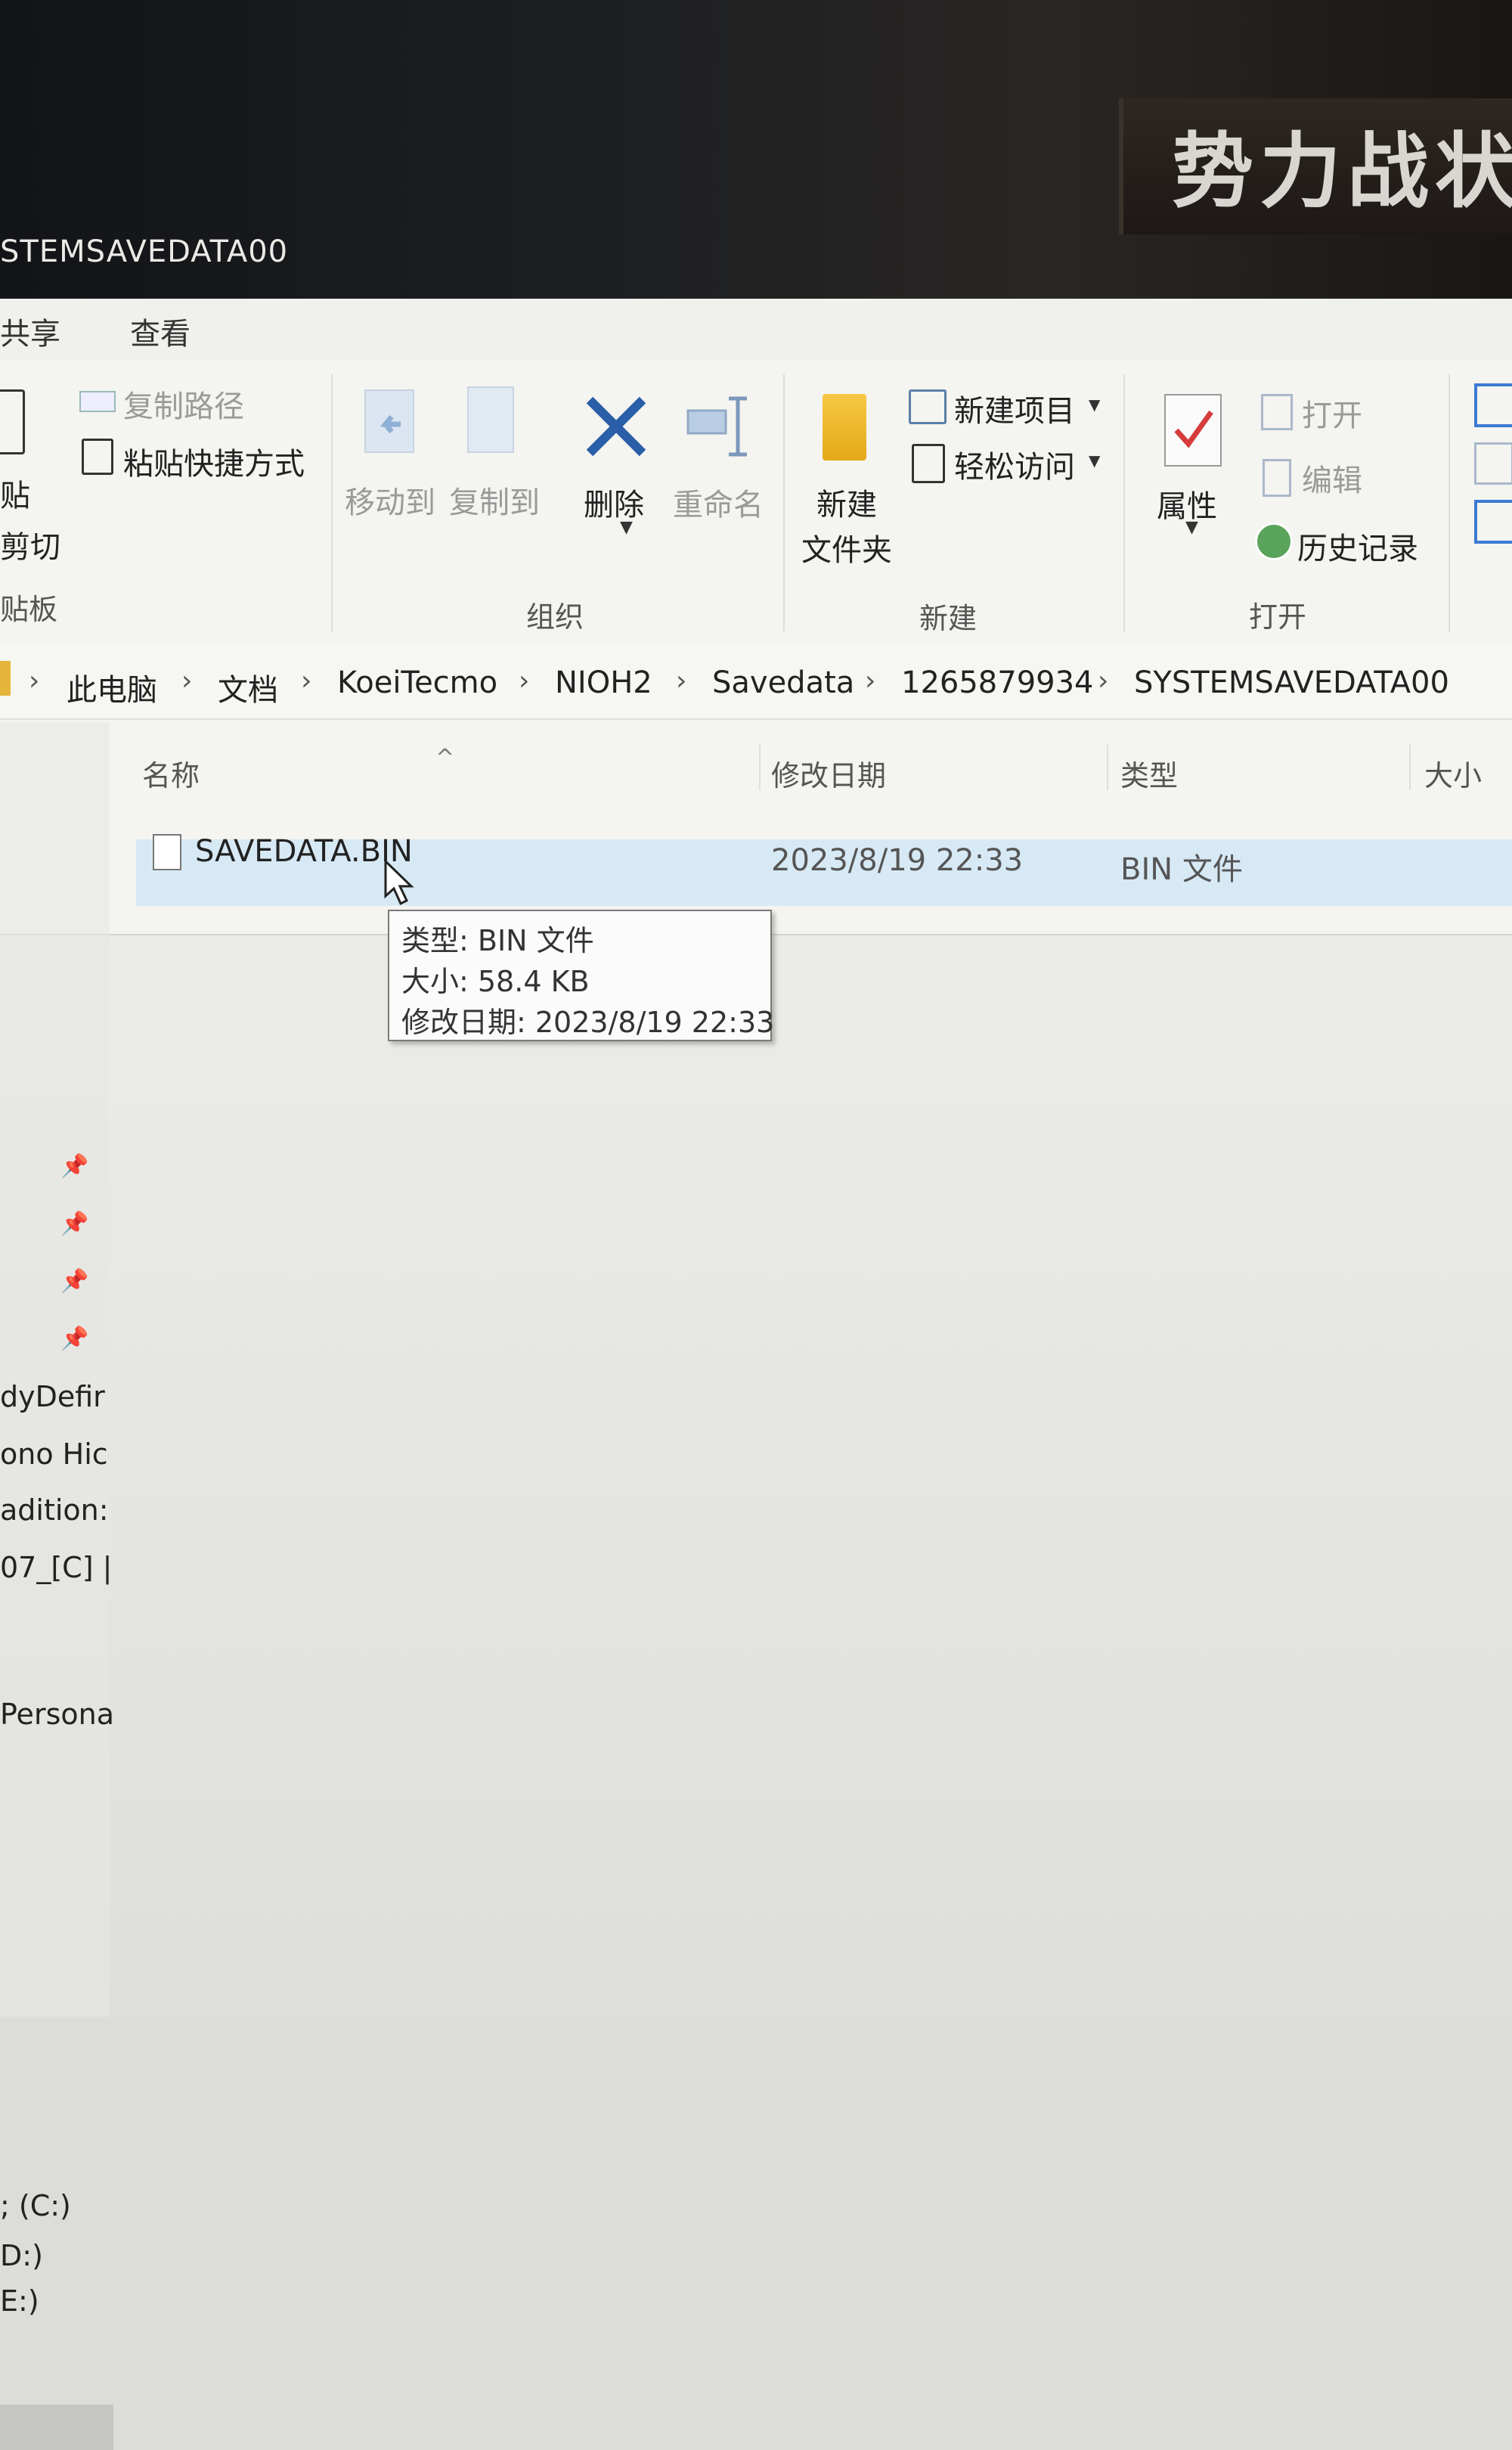 Image resolution: width=1512 pixels, height=2450 pixels. Describe the element at coordinates (30, 545) in the screenshot. I see `cut-button: 剪切` at that location.